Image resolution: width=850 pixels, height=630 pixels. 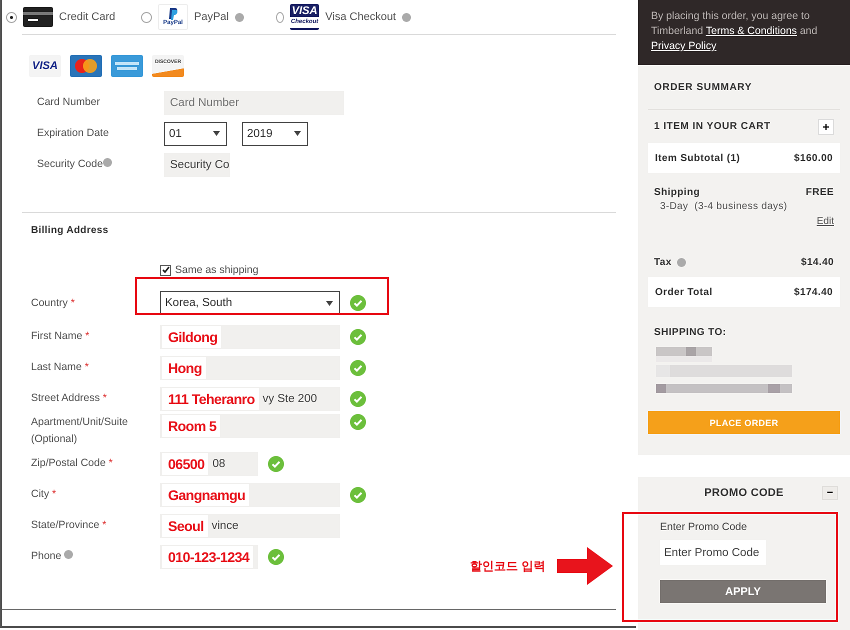 What do you see at coordinates (697, 158) in the screenshot?
I see `row-label: Item Subtotal (1)` at bounding box center [697, 158].